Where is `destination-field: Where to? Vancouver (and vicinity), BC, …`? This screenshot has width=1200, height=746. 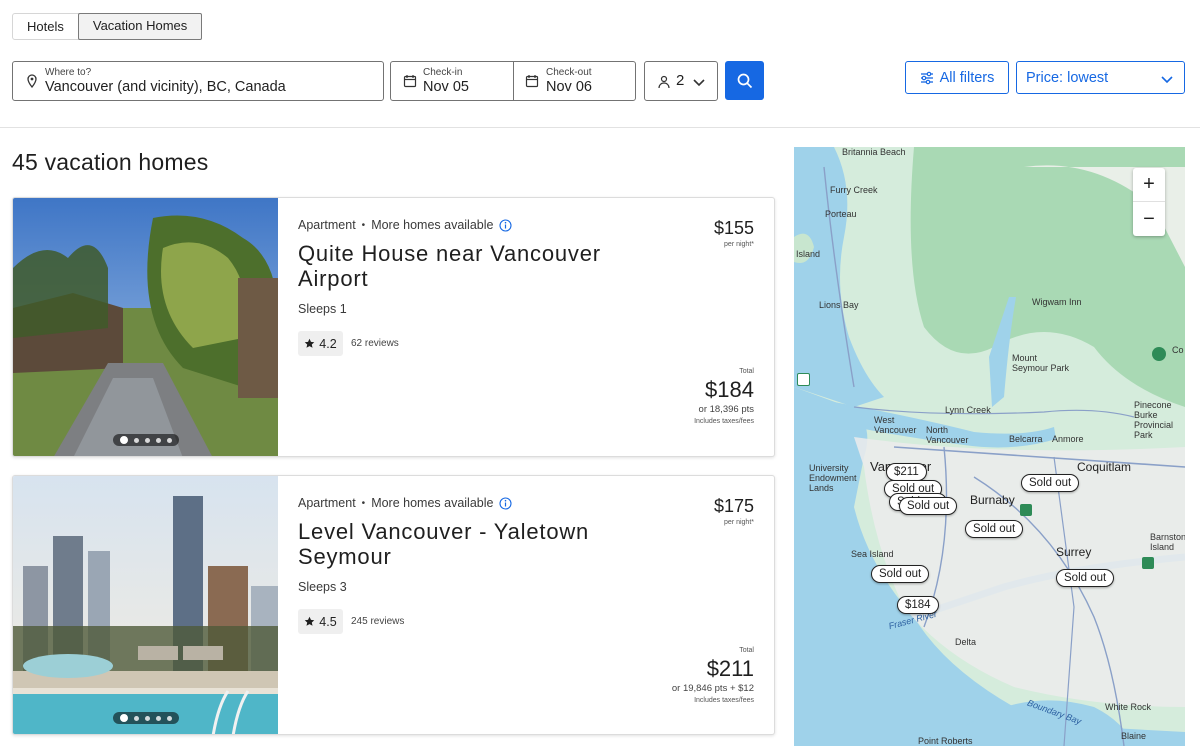
destination-field: Where to? Vancouver (and vicinity), BC, … is located at coordinates (198, 81).